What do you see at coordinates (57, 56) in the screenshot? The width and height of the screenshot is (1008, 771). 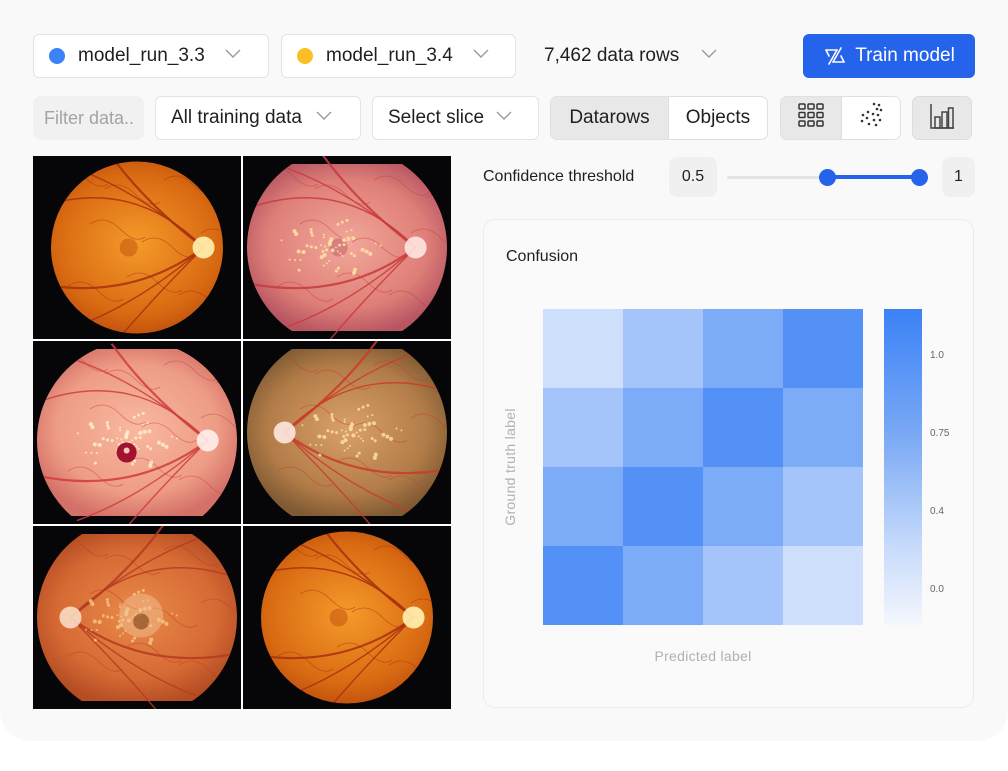 I see `model-a-color-dot` at bounding box center [57, 56].